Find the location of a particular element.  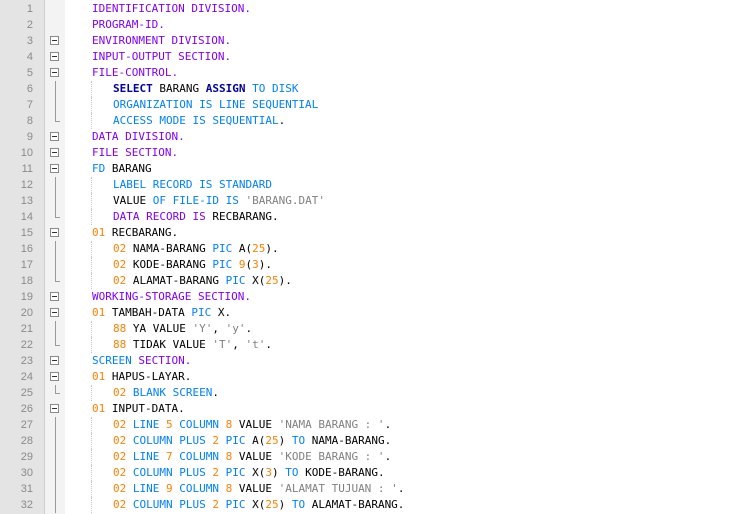

code-token: 3 is located at coordinates (268, 472).